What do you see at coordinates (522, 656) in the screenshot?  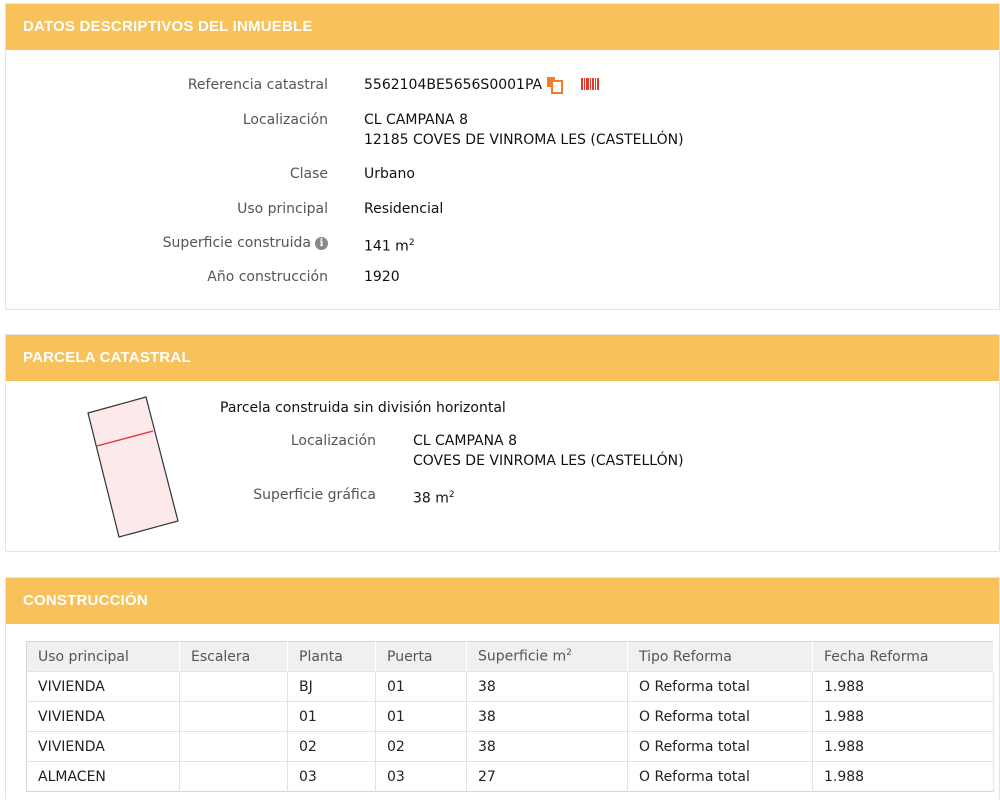 I see `col-superficie-label: Superficie m` at bounding box center [522, 656].